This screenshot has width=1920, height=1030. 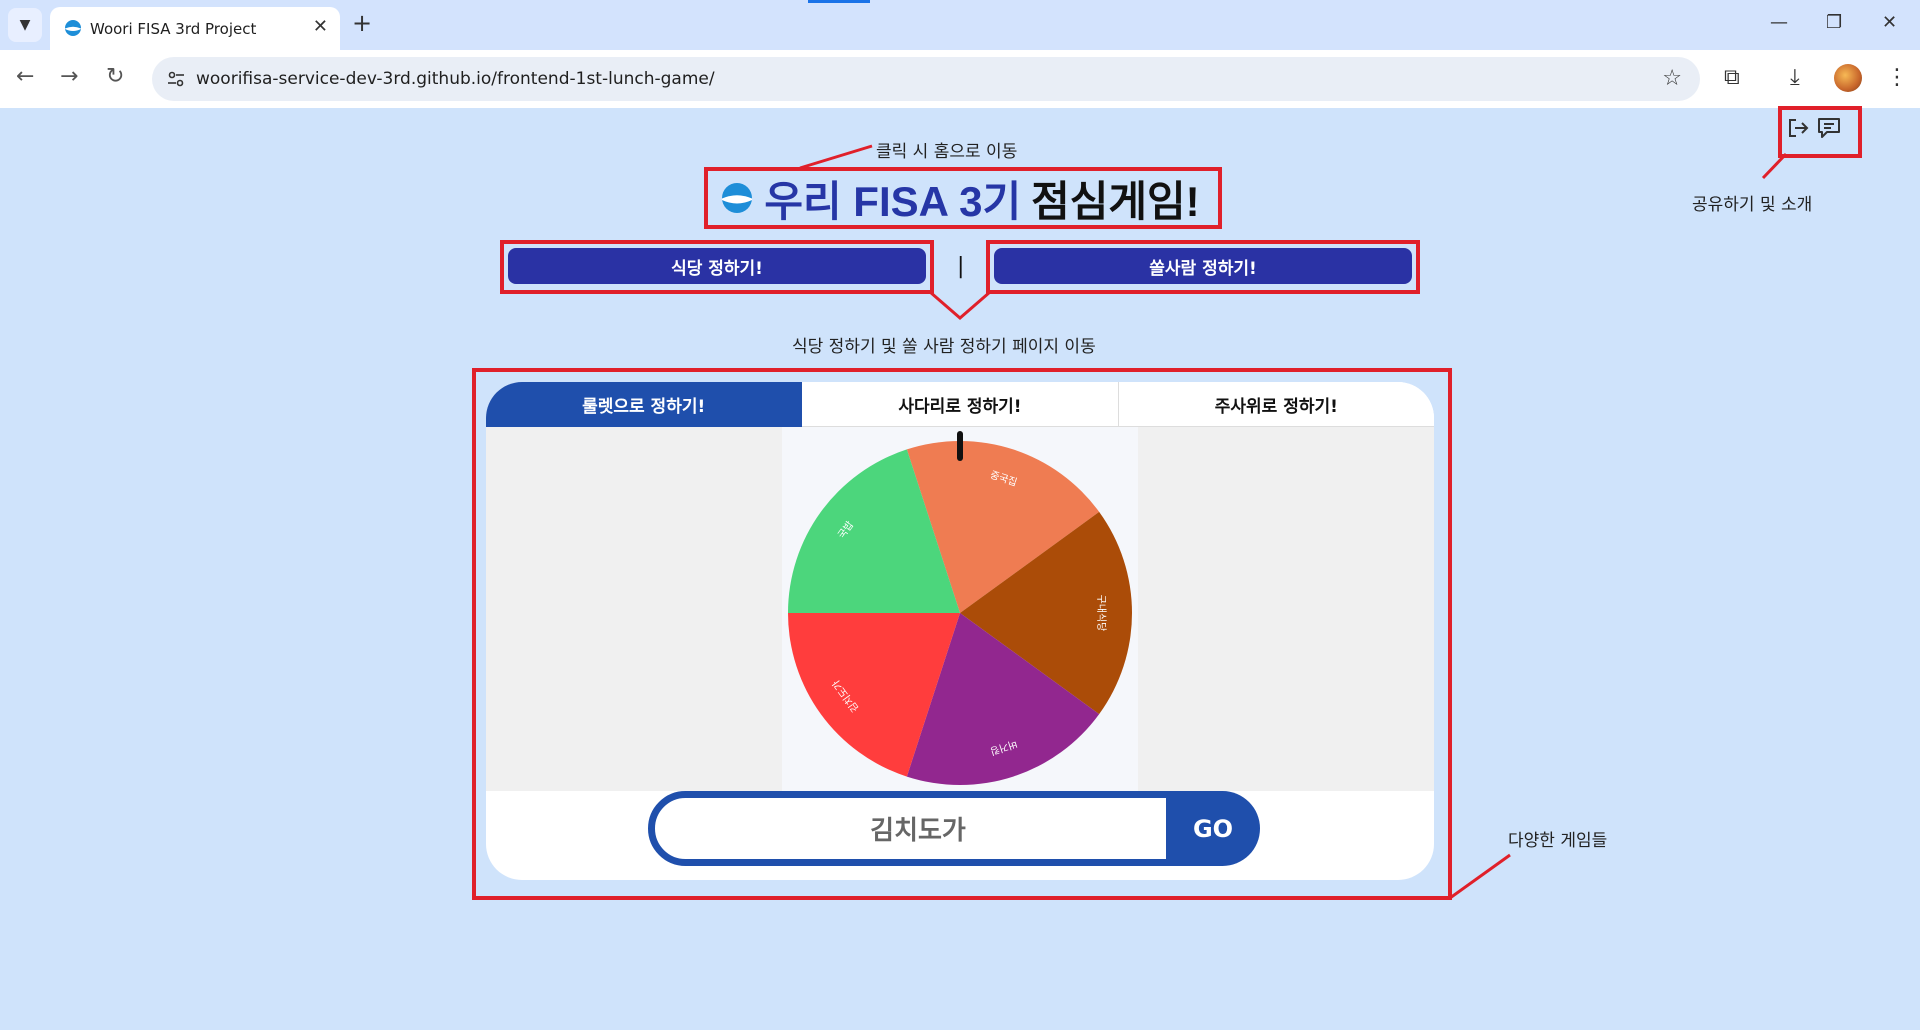 I want to click on woori-logo-icon, so click(x=73, y=28).